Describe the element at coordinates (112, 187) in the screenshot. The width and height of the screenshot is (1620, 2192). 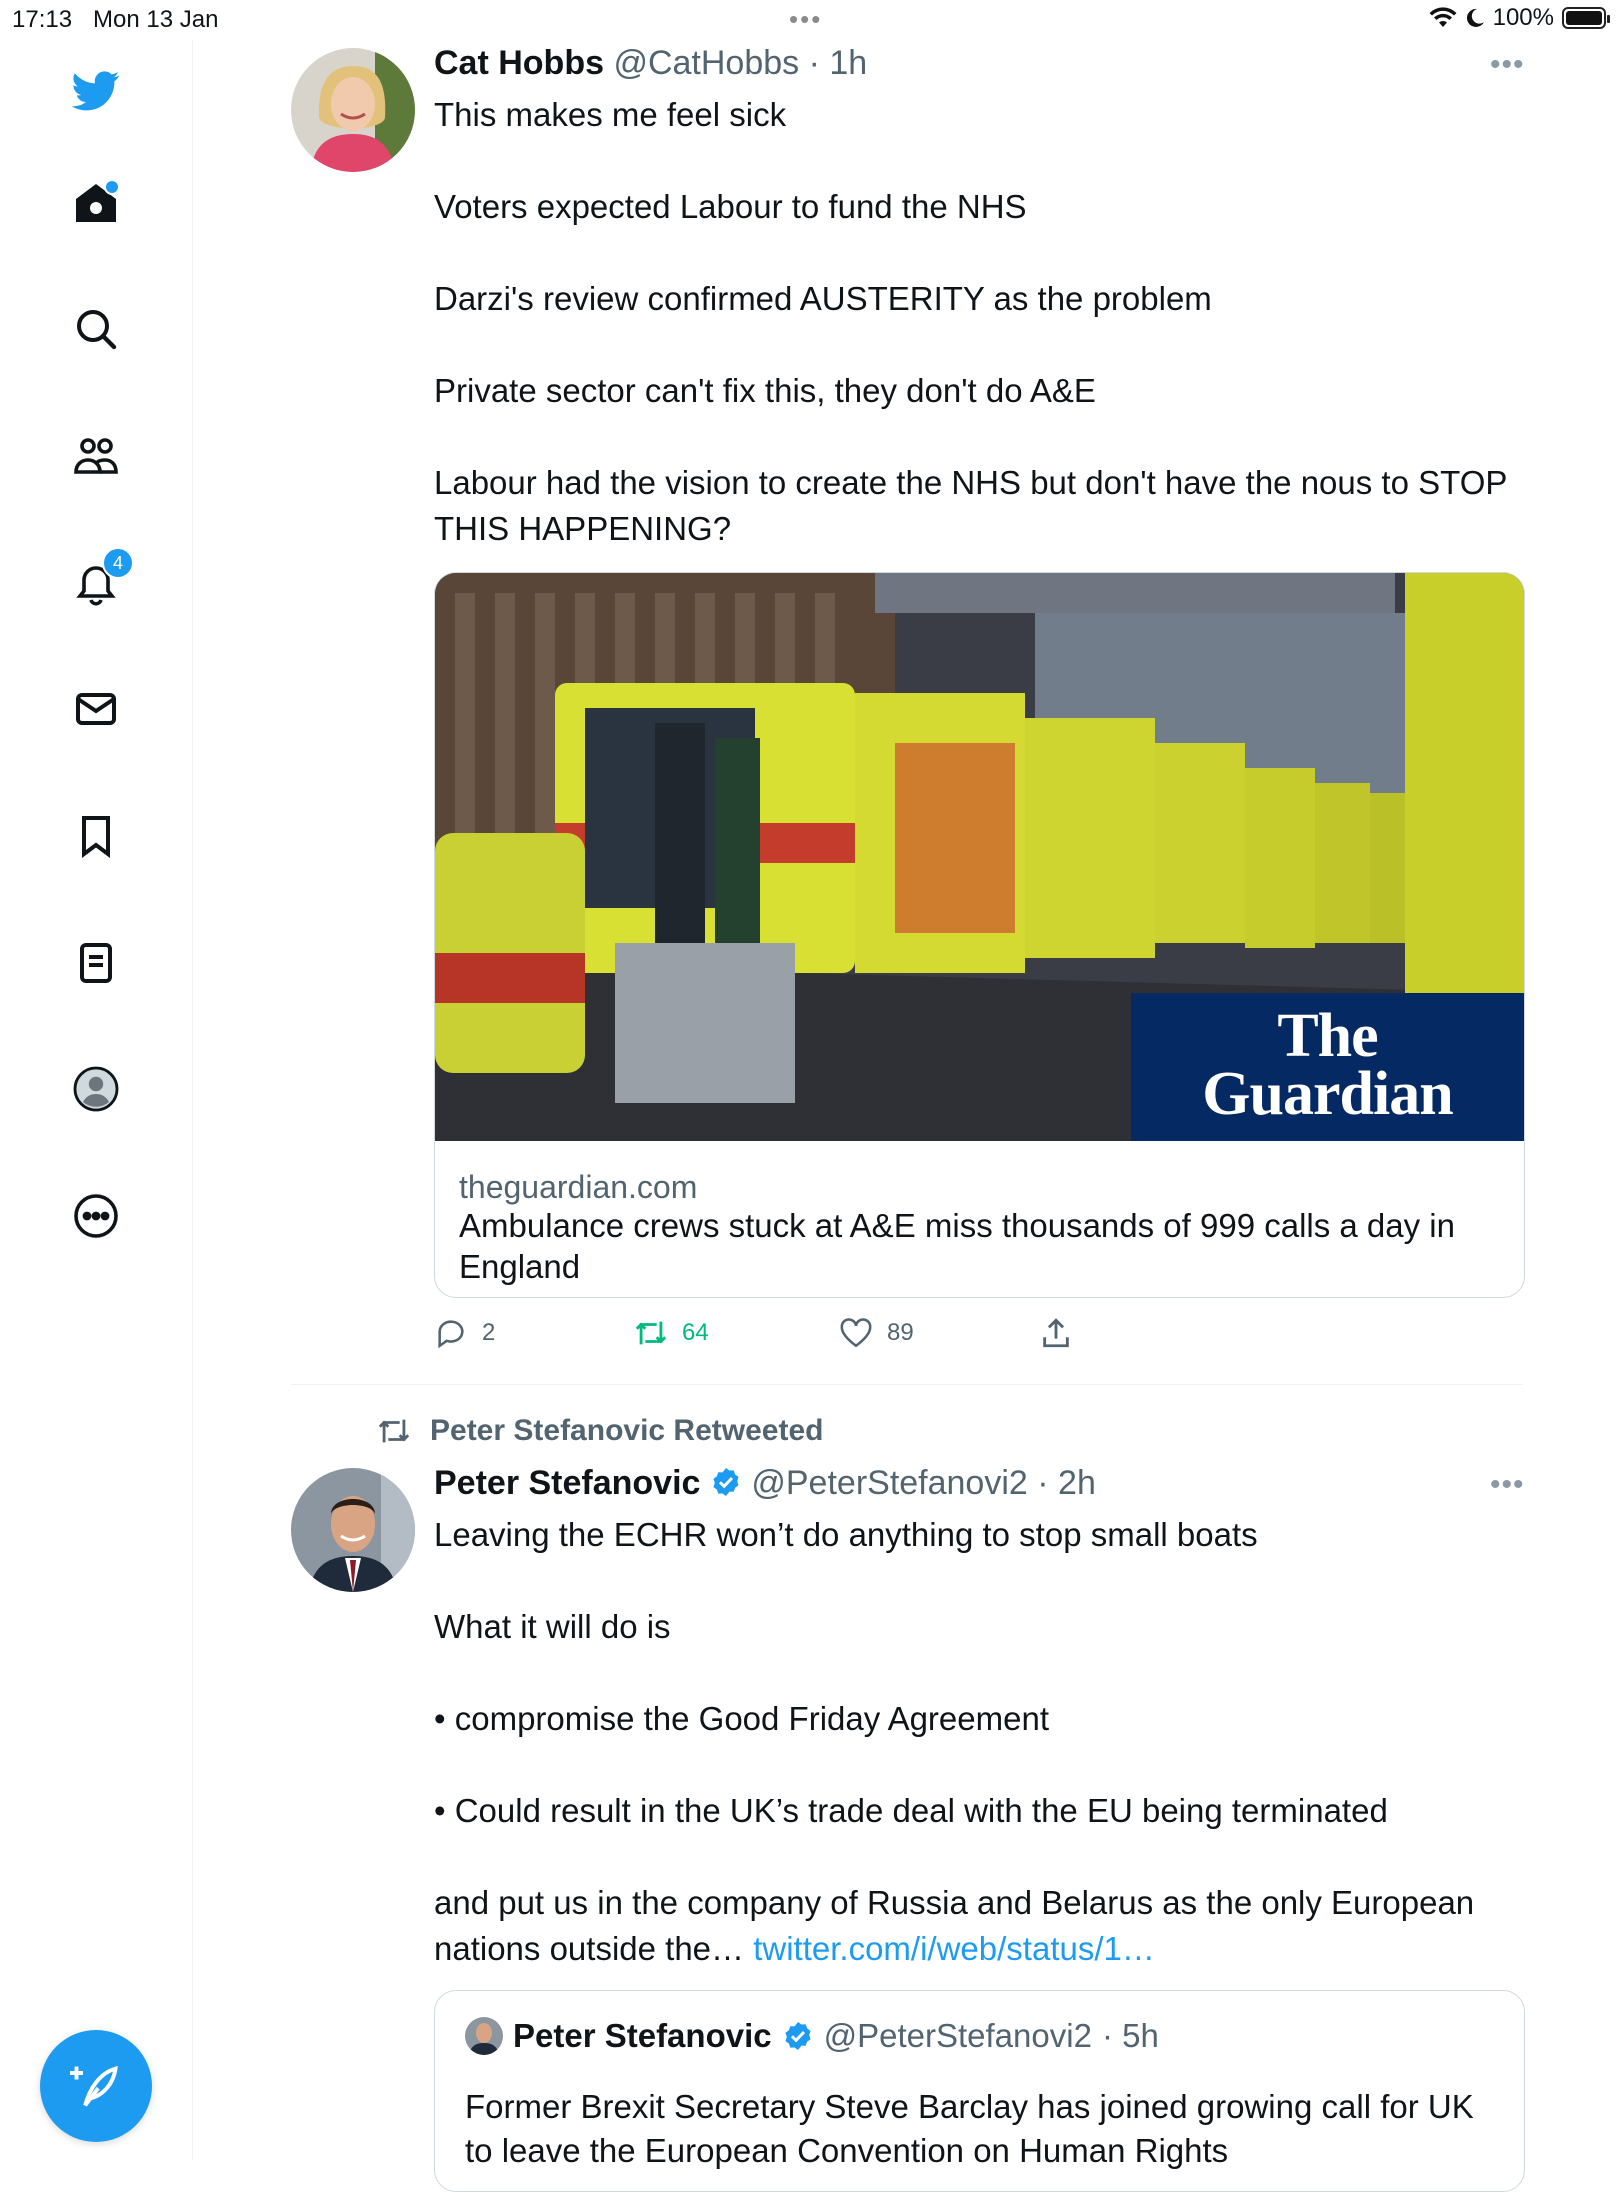
I see `home-unread-dot` at that location.